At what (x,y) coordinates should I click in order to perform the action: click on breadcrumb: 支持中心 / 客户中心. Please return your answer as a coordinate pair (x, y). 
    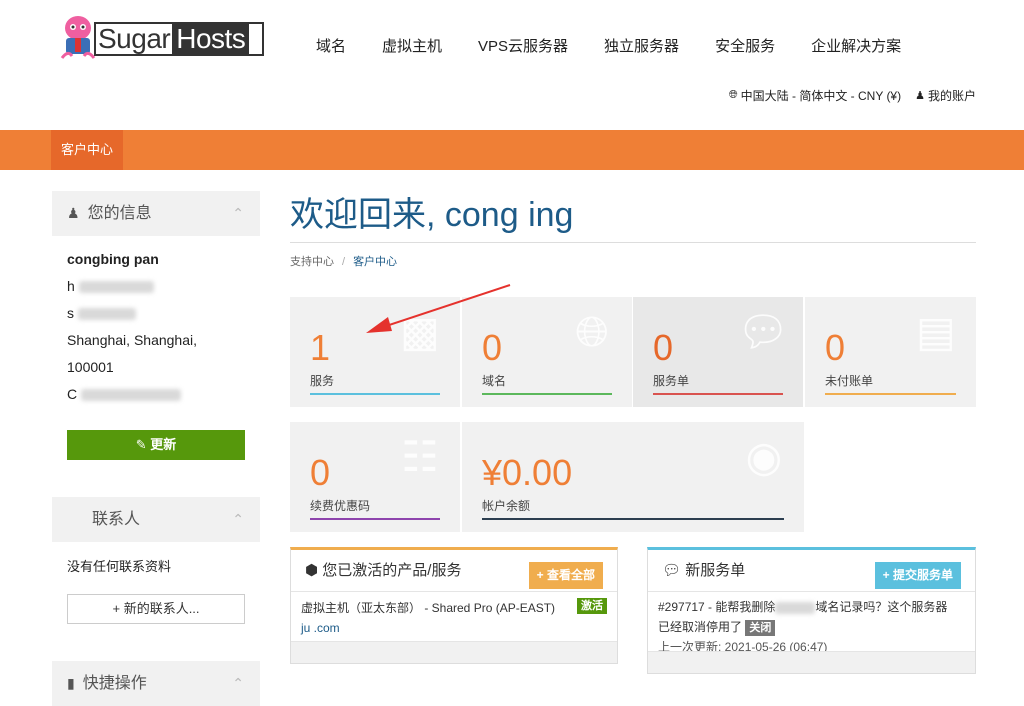
    Looking at the image, I should click on (344, 262).